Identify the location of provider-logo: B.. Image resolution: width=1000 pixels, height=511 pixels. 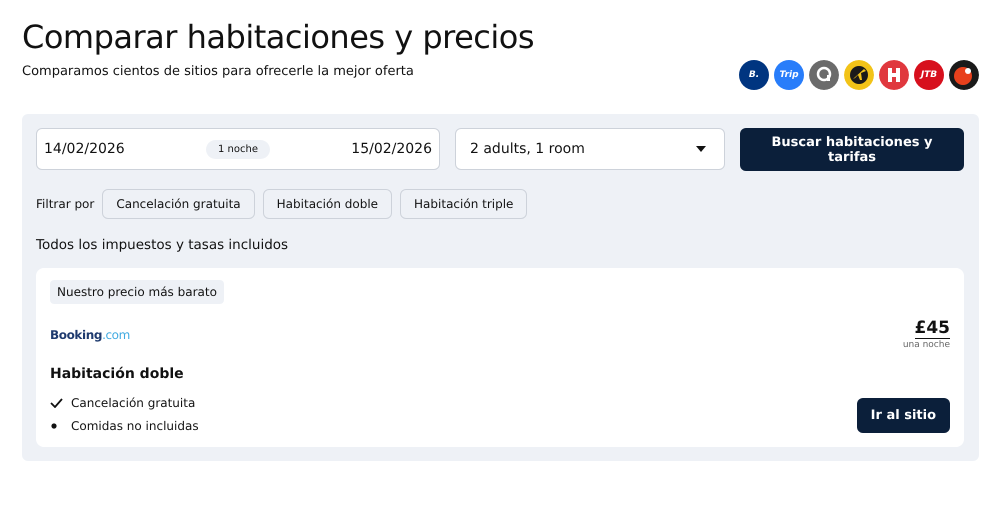
(754, 75).